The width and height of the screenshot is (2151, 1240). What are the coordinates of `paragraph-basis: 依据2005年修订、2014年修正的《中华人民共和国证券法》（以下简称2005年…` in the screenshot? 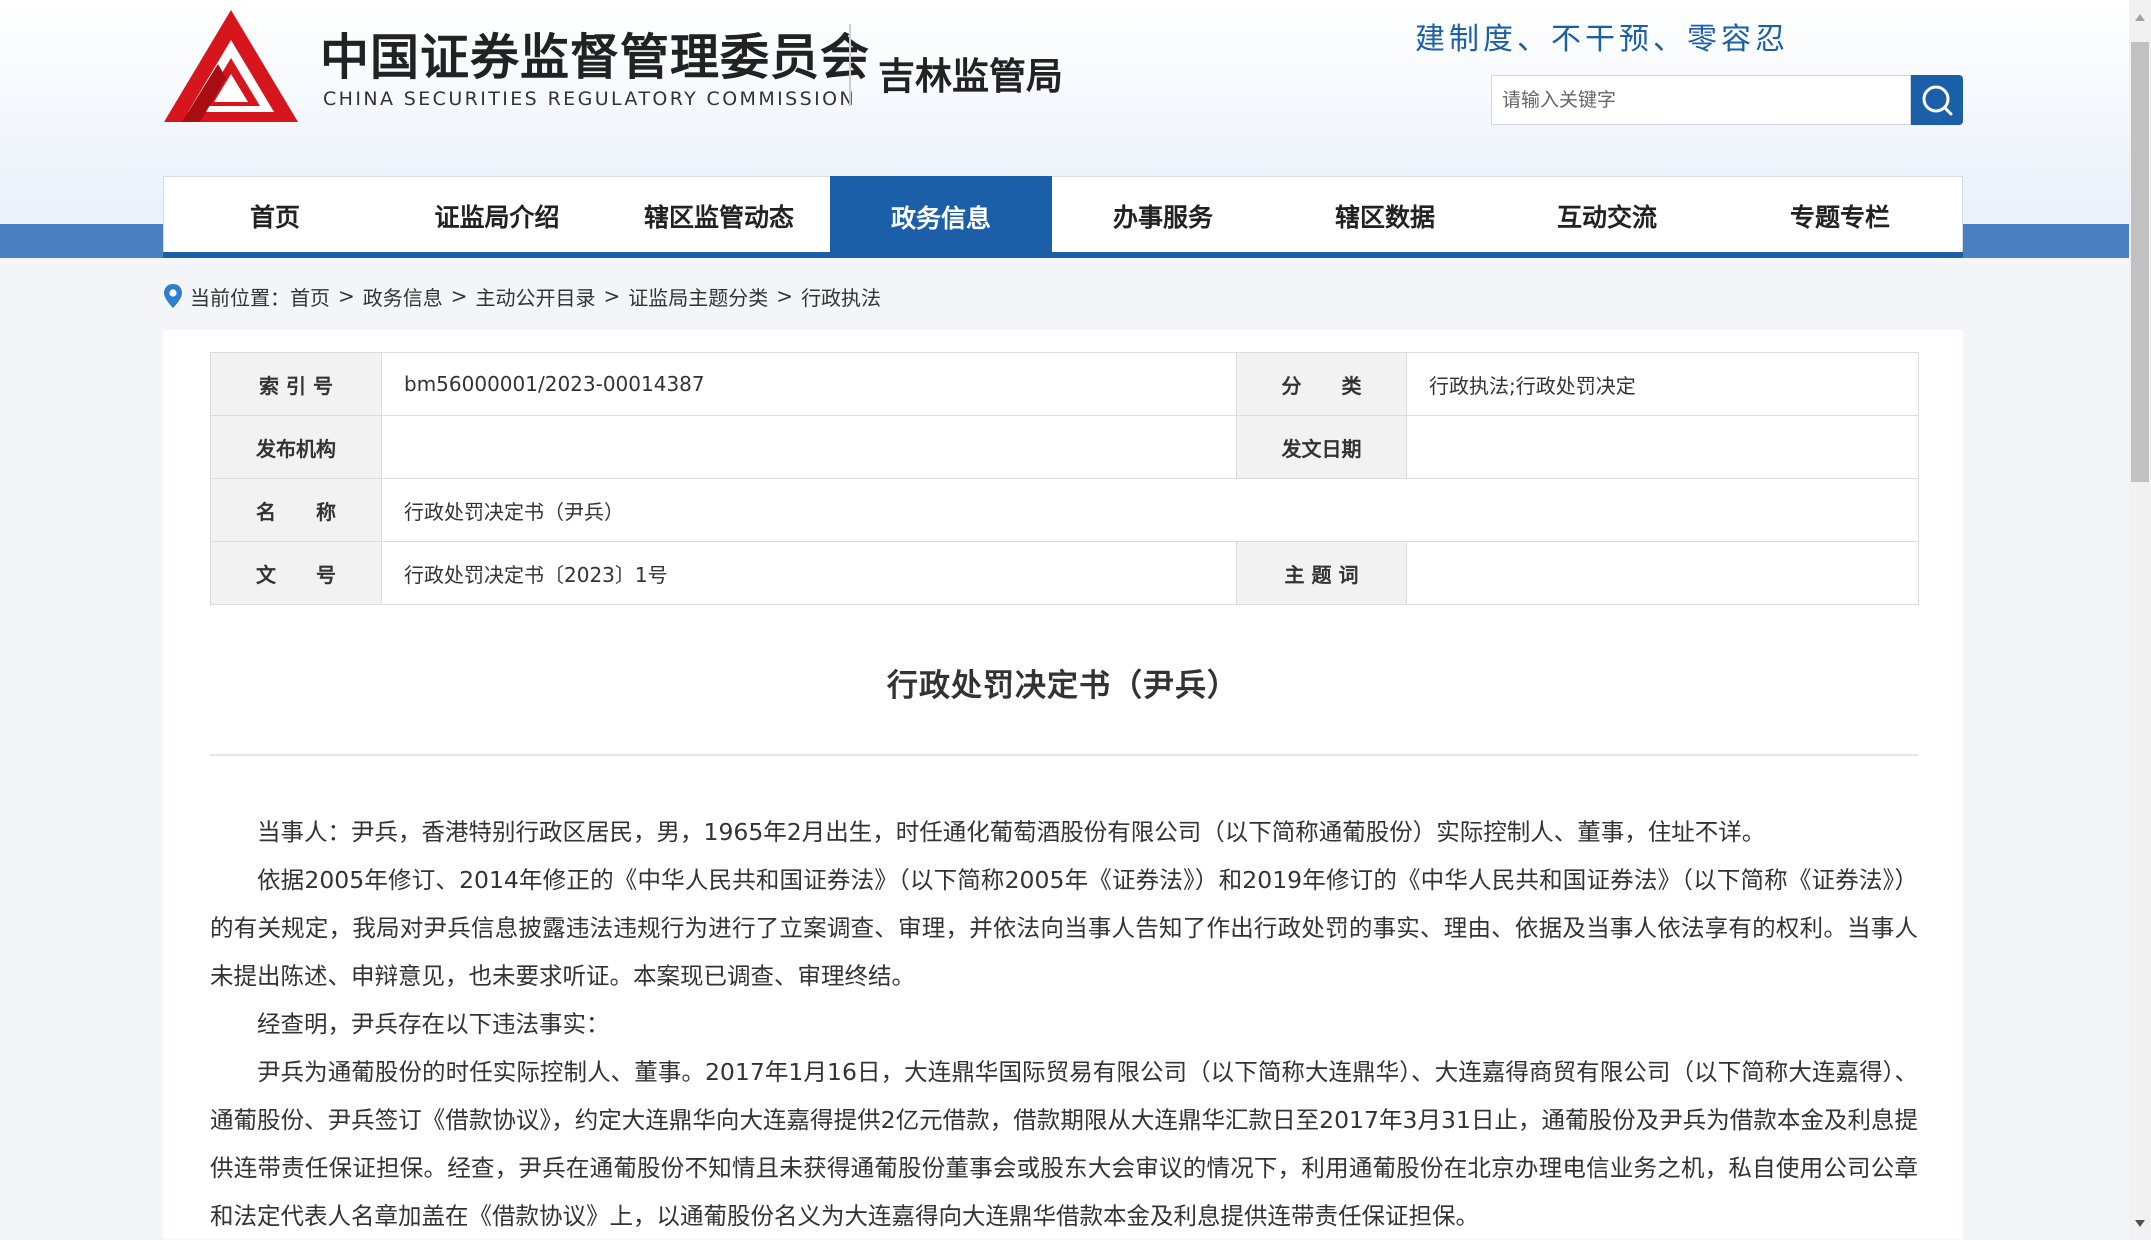 It's located at (1064, 928).